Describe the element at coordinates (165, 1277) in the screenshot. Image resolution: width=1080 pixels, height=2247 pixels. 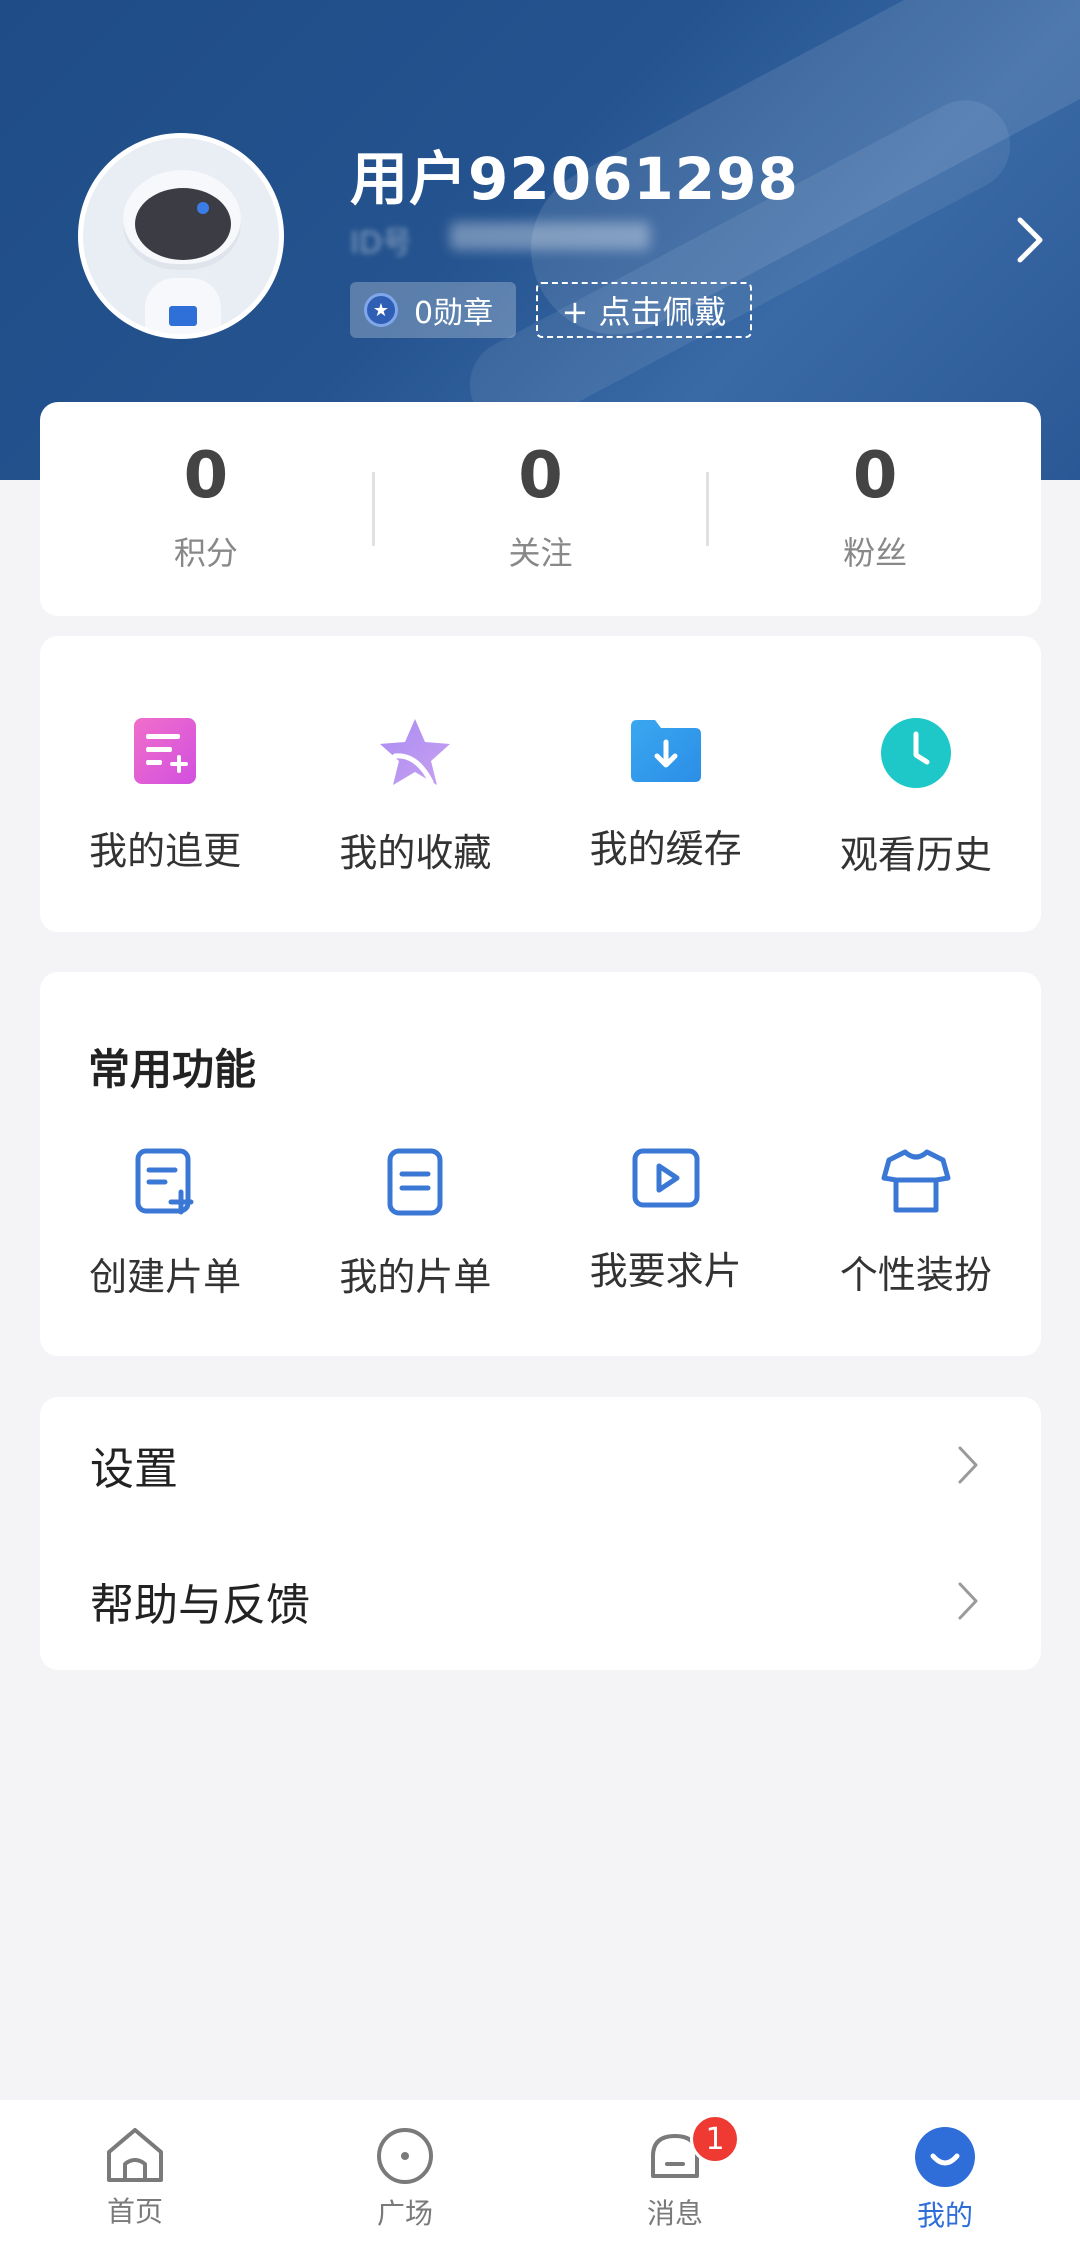
I see `function-label: 创建片单` at that location.